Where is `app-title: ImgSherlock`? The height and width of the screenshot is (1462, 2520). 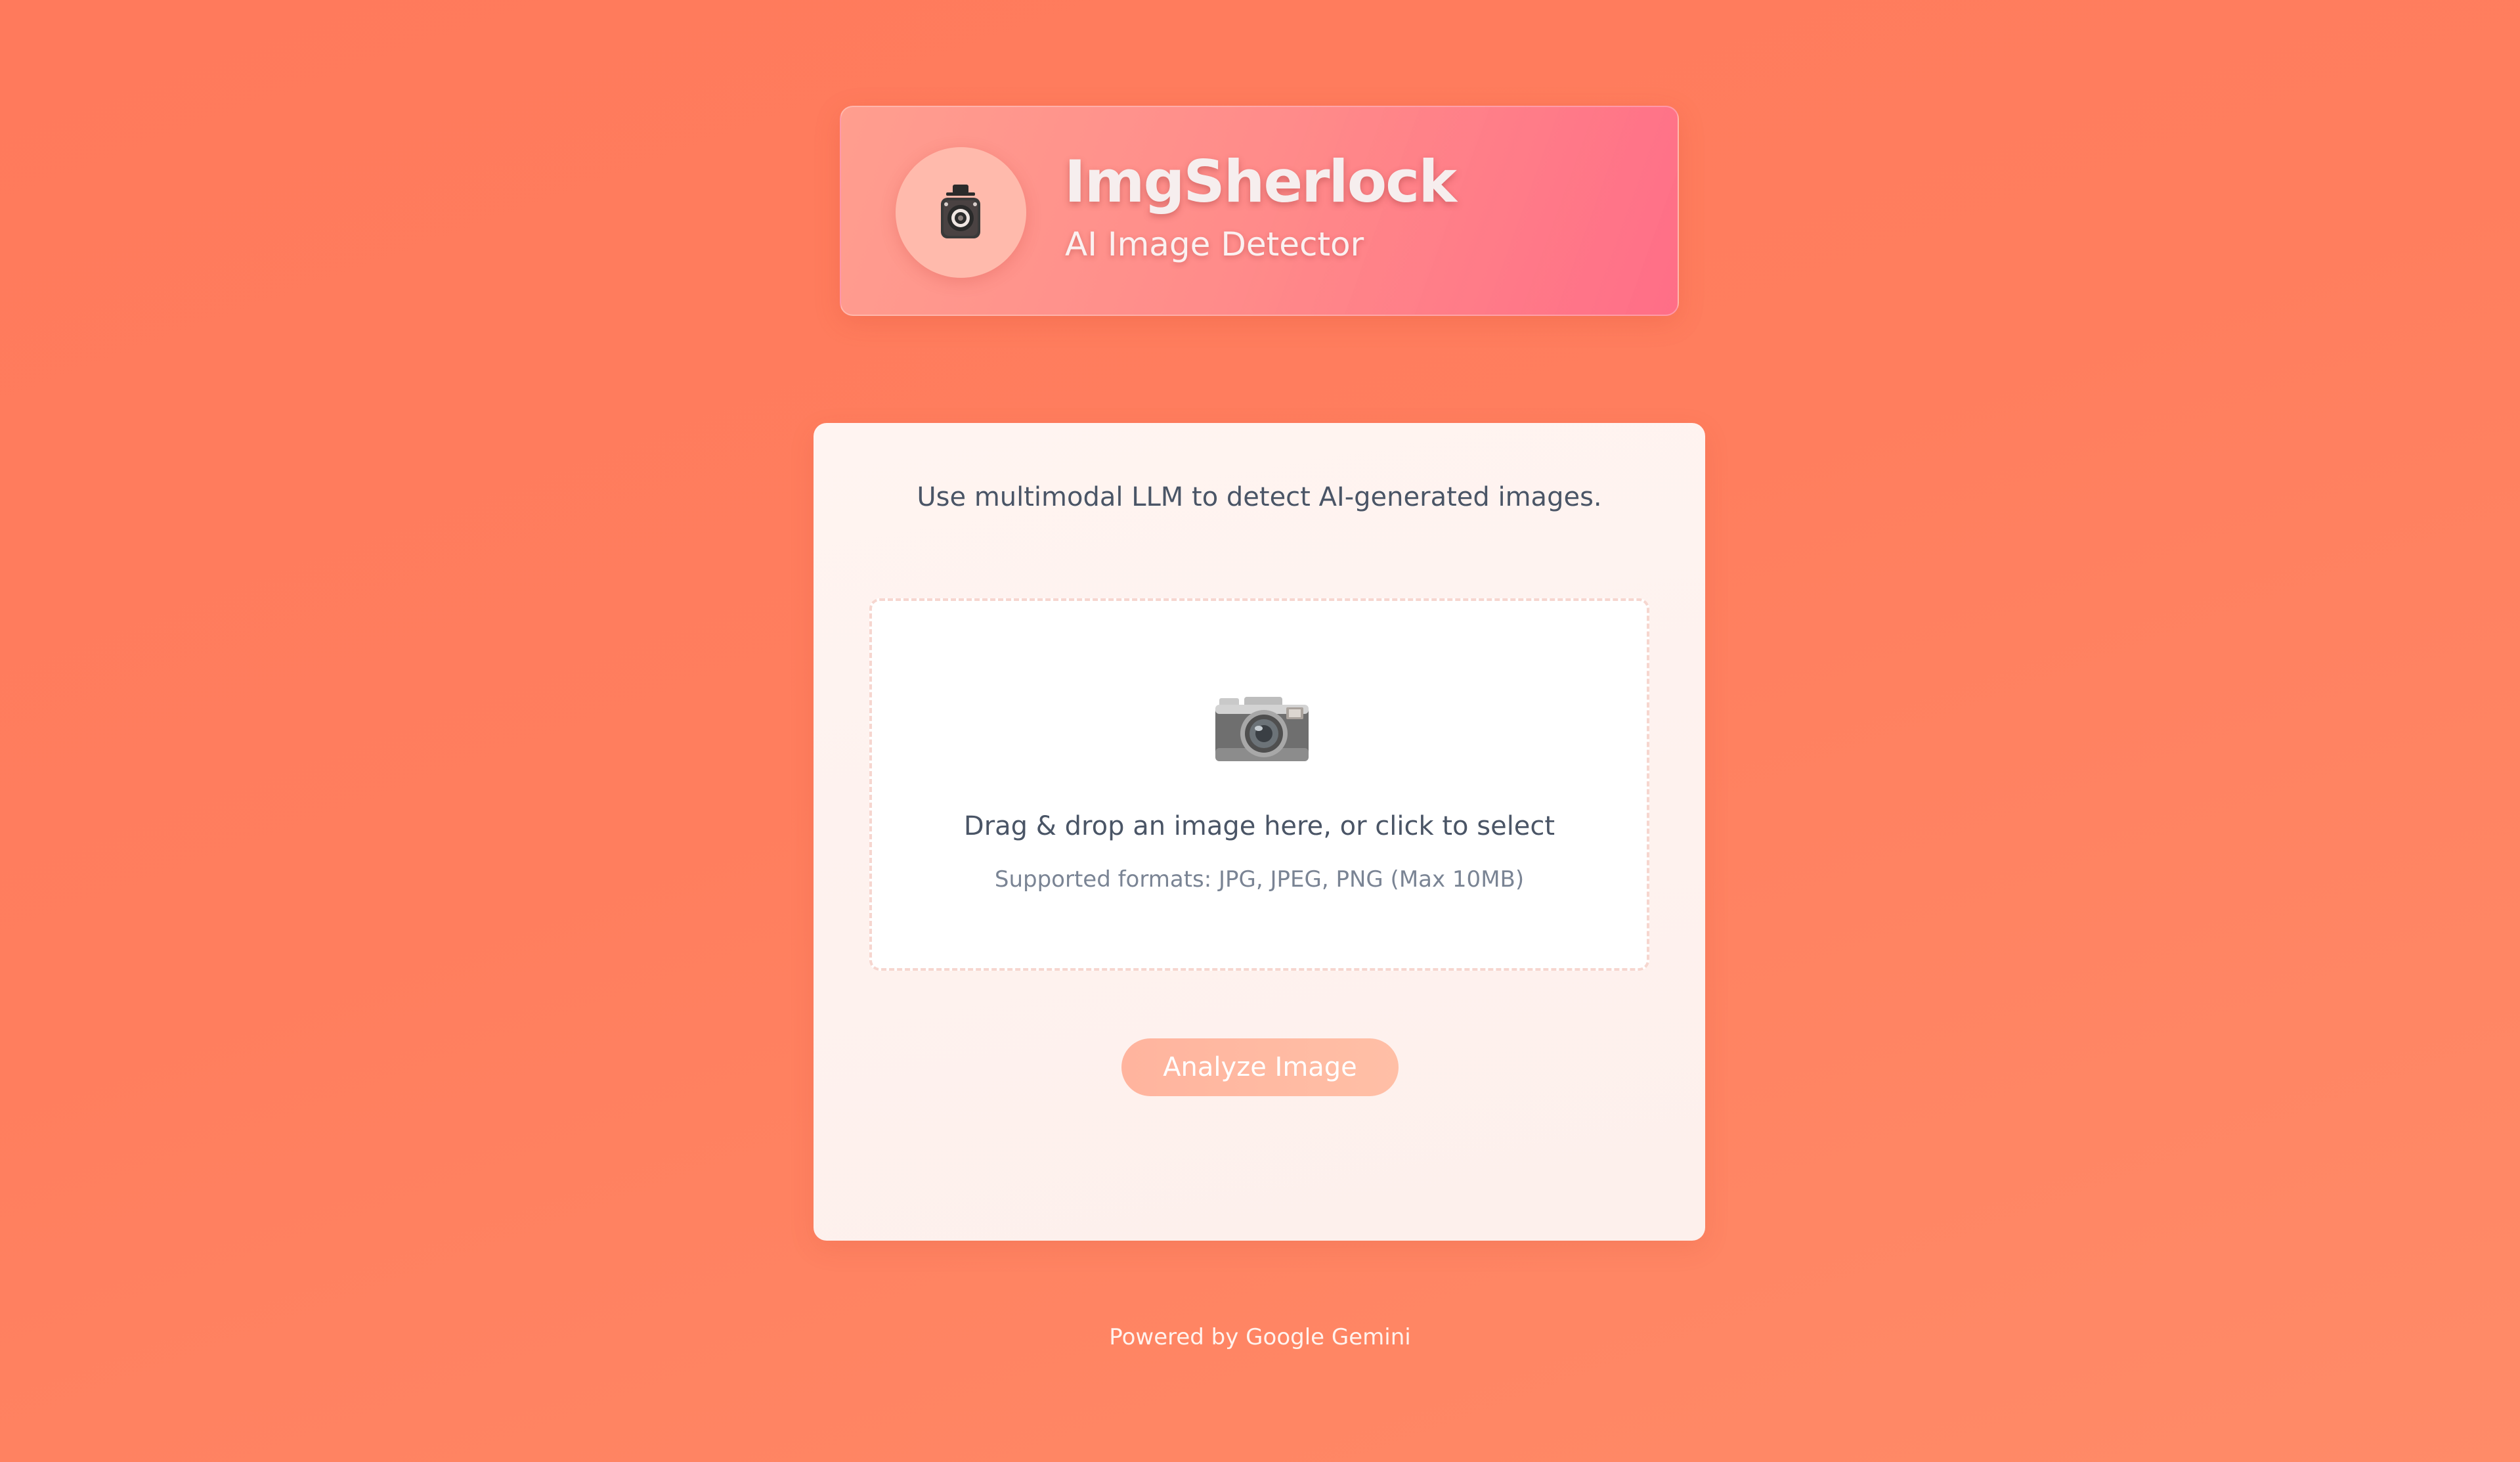 app-title: ImgSherlock is located at coordinates (1260, 181).